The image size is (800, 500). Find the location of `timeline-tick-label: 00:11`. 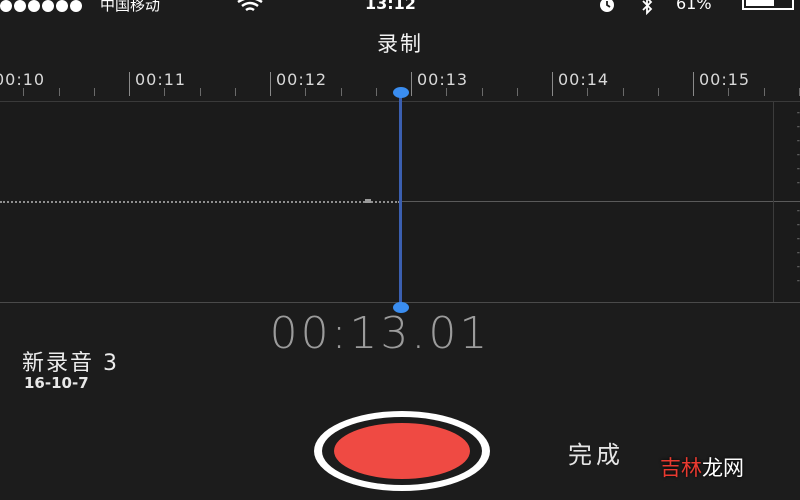

timeline-tick-label: 00:11 is located at coordinates (161, 79).